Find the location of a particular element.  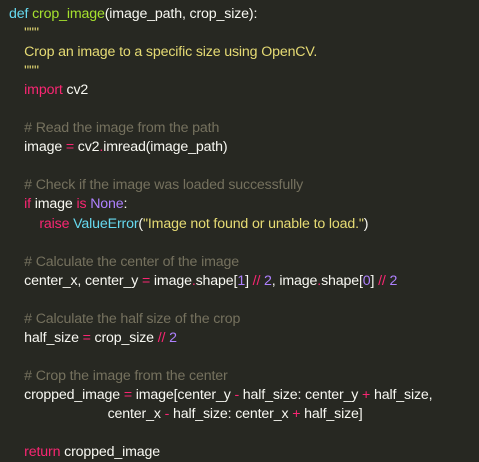

code-line: def crop_image(image_path, crop_size): is located at coordinates (244, 14).